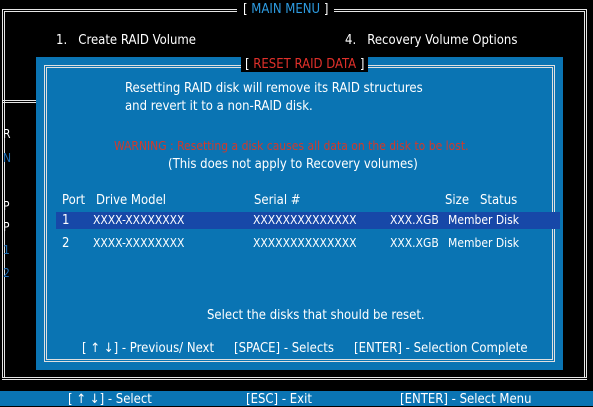 The width and height of the screenshot is (593, 407). Describe the element at coordinates (457, 200) in the screenshot. I see `column-header-size: Size` at that location.